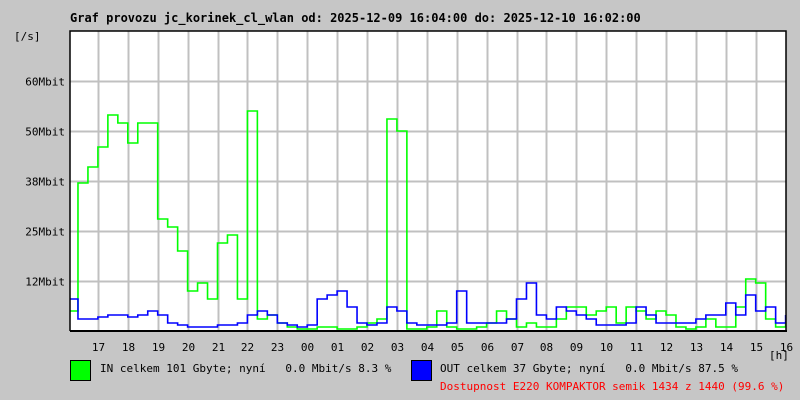 Image resolution: width=800 pixels, height=400 pixels. I want to click on x-tick-label: 18, so click(128, 347).